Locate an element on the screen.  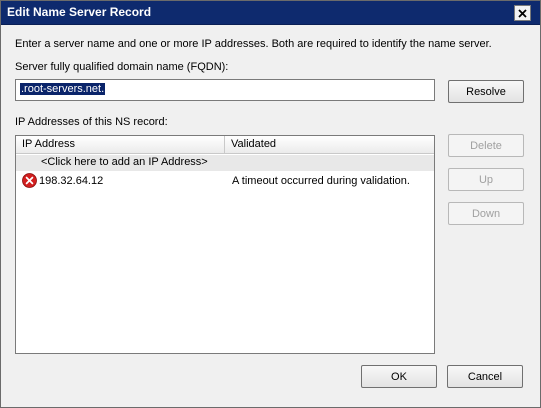
delete-button: Delete is located at coordinates (486, 145).